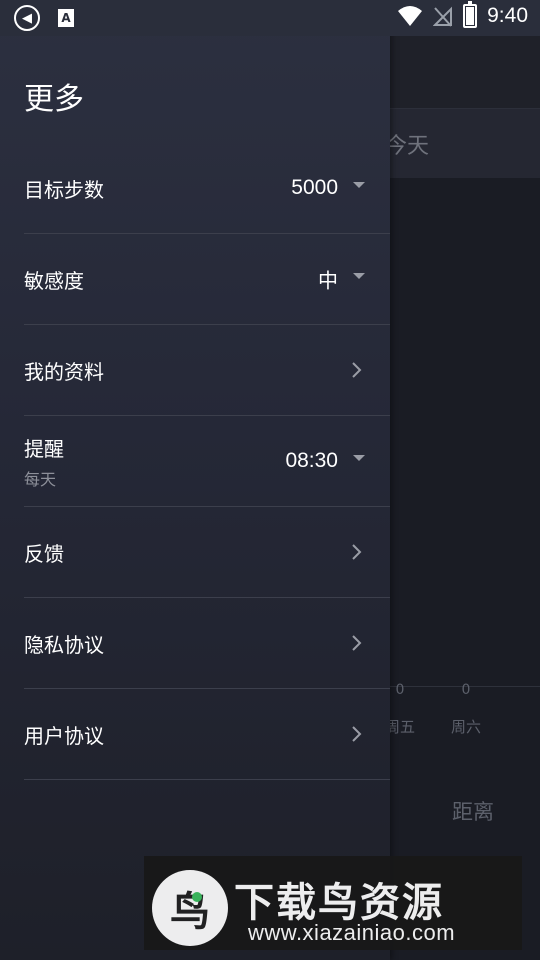 The image size is (540, 960). I want to click on menu-item-my-profile: 我的资料, so click(207, 370).